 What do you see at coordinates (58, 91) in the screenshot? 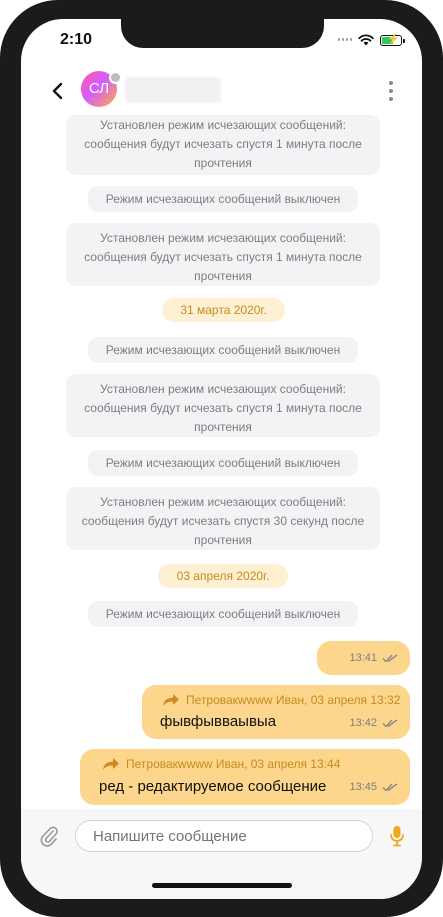
I see `chevron-left-icon` at bounding box center [58, 91].